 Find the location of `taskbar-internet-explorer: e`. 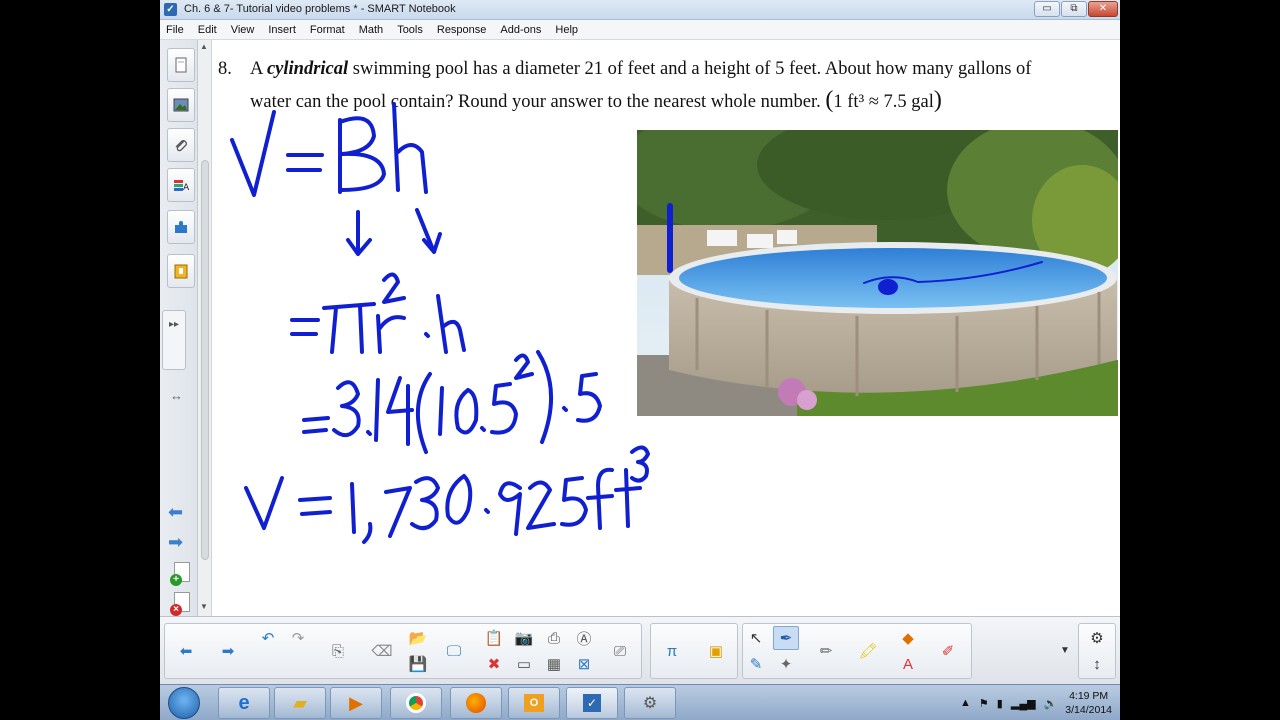

taskbar-internet-explorer: e is located at coordinates (244, 703).